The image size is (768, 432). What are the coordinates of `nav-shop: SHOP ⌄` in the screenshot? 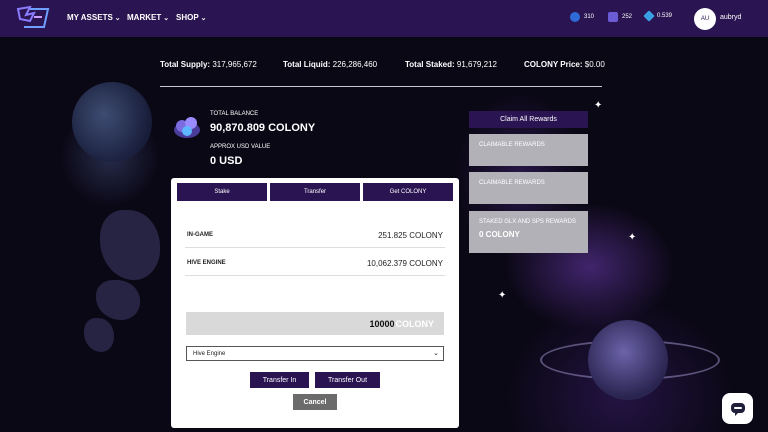 It's located at (191, 17).